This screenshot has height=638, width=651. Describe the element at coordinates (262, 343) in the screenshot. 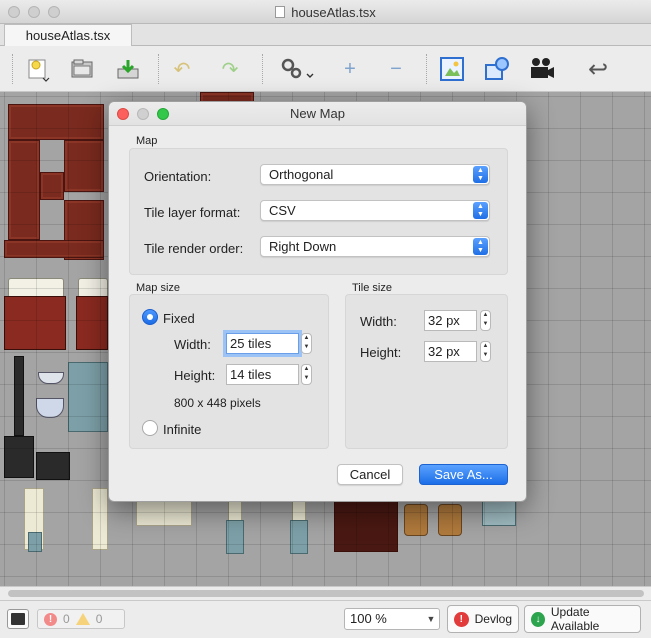

I see `map-width-input: 25 tiles` at that location.